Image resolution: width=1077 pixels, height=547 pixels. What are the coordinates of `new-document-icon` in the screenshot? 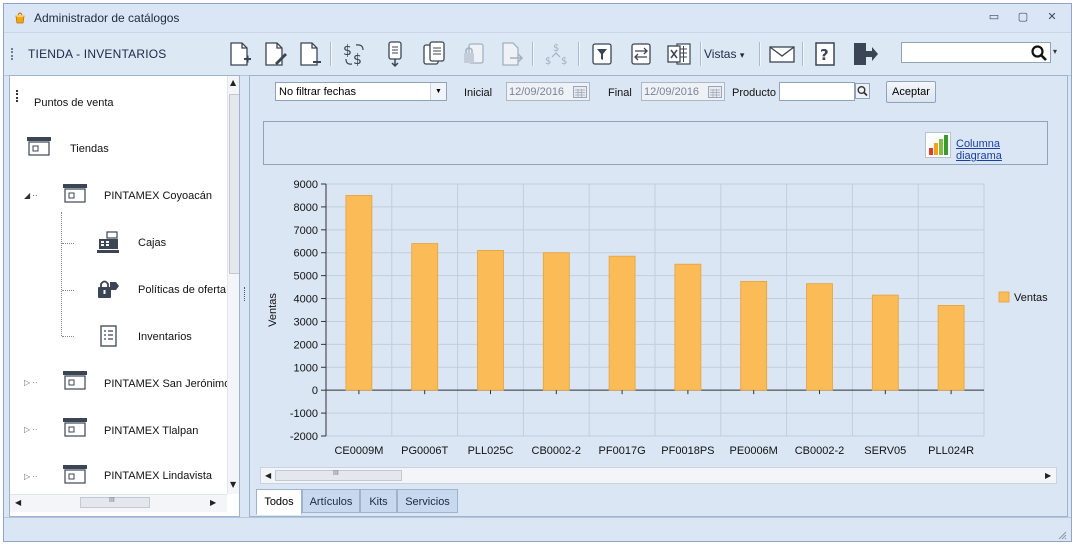 It's located at (240, 54).